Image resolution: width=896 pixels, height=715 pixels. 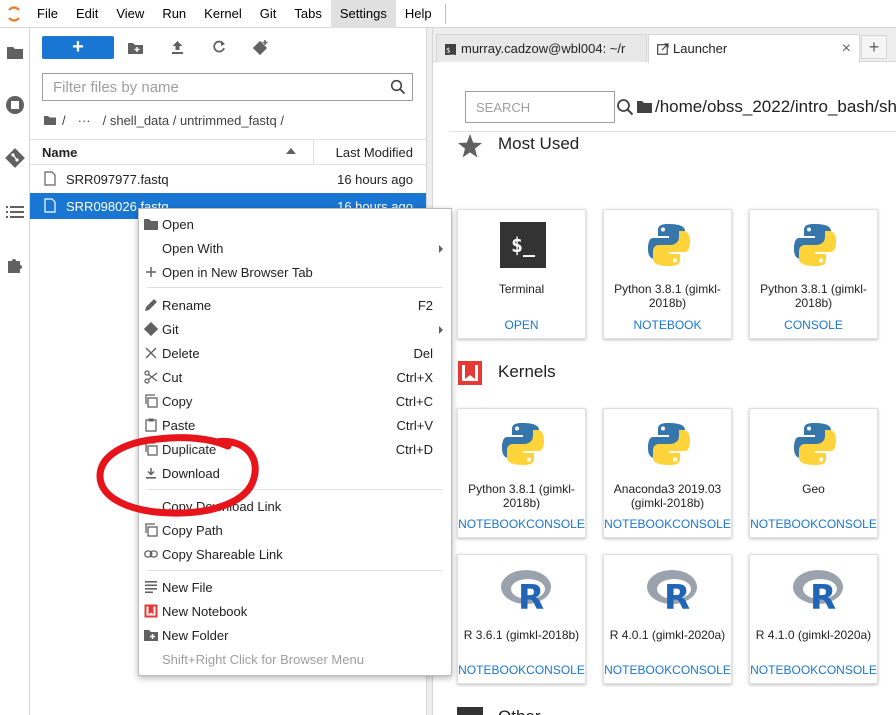 I want to click on r-logo-icon: R, so click(x=671, y=592).